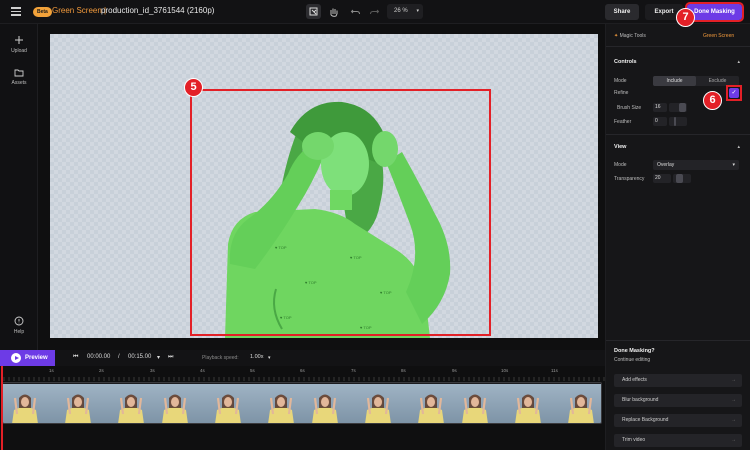  Describe the element at coordinates (622, 12) in the screenshot. I see `share-button: Share` at that location.